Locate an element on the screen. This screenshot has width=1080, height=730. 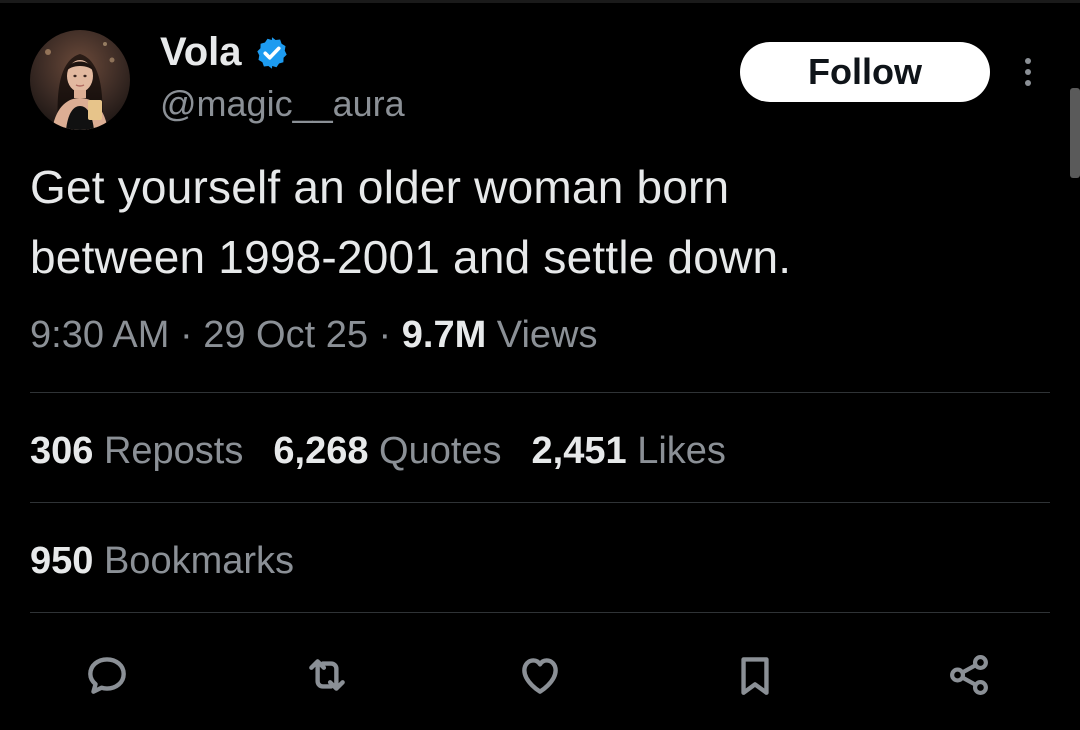
quotes-stat: 6,268 Quotes is located at coordinates (387, 451).